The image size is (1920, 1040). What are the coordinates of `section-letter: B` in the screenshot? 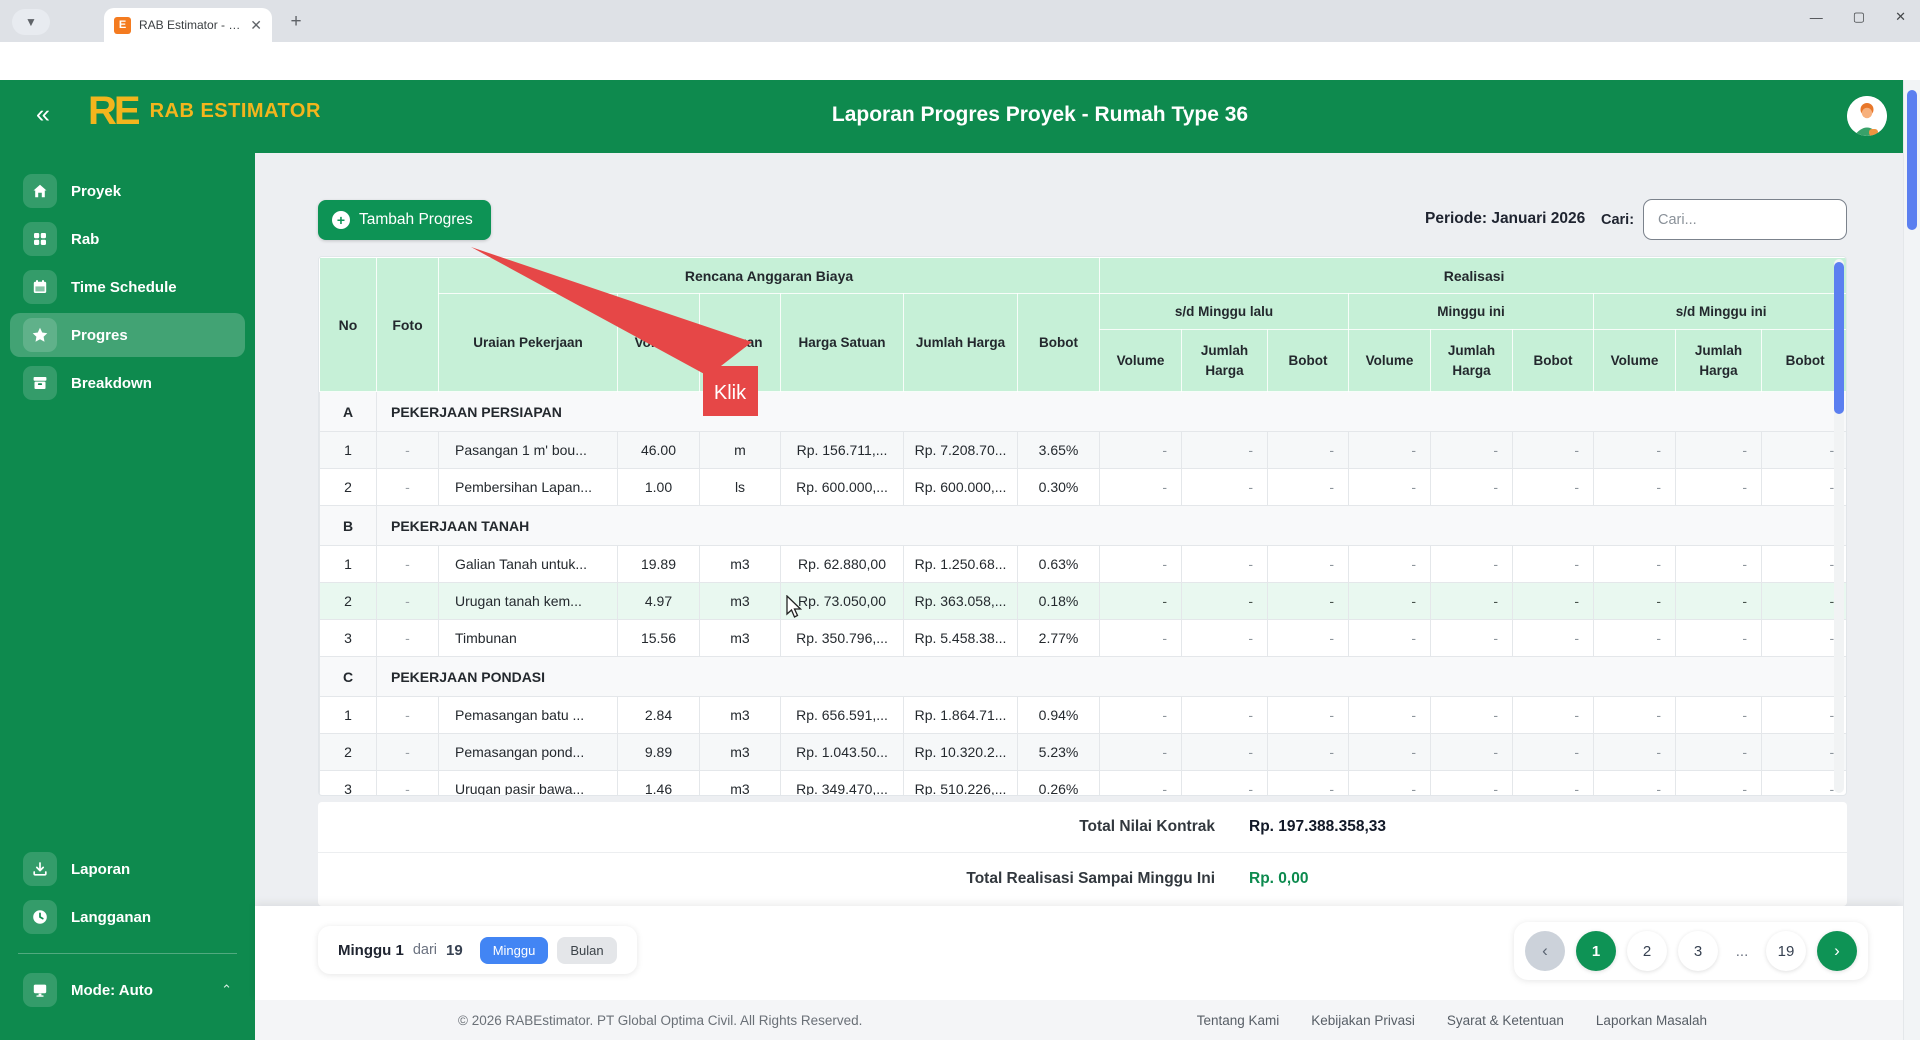 It's located at (348, 525).